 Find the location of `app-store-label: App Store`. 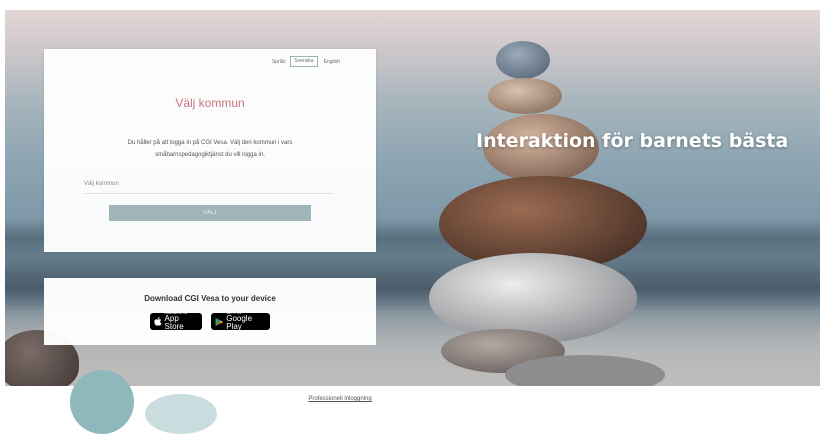

app-store-label: App Store is located at coordinates (174, 322).